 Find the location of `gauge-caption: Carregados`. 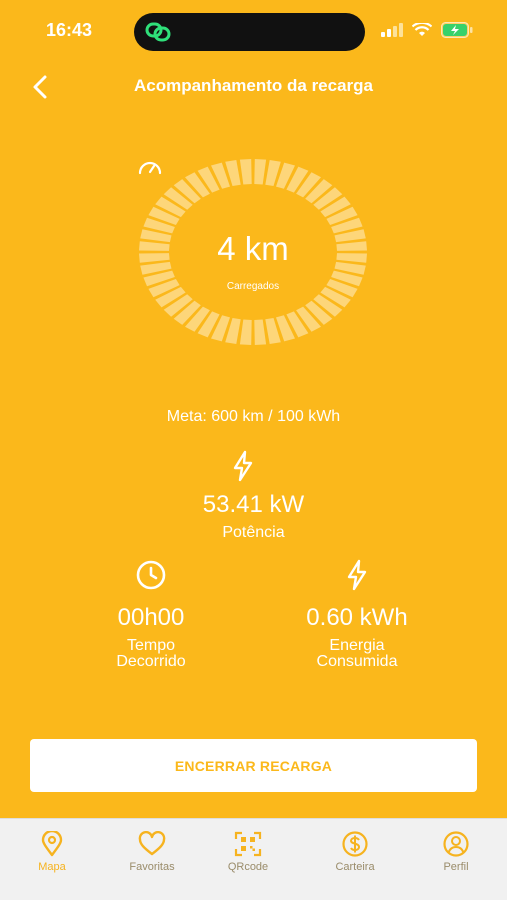

gauge-caption: Carregados is located at coordinates (253, 286).